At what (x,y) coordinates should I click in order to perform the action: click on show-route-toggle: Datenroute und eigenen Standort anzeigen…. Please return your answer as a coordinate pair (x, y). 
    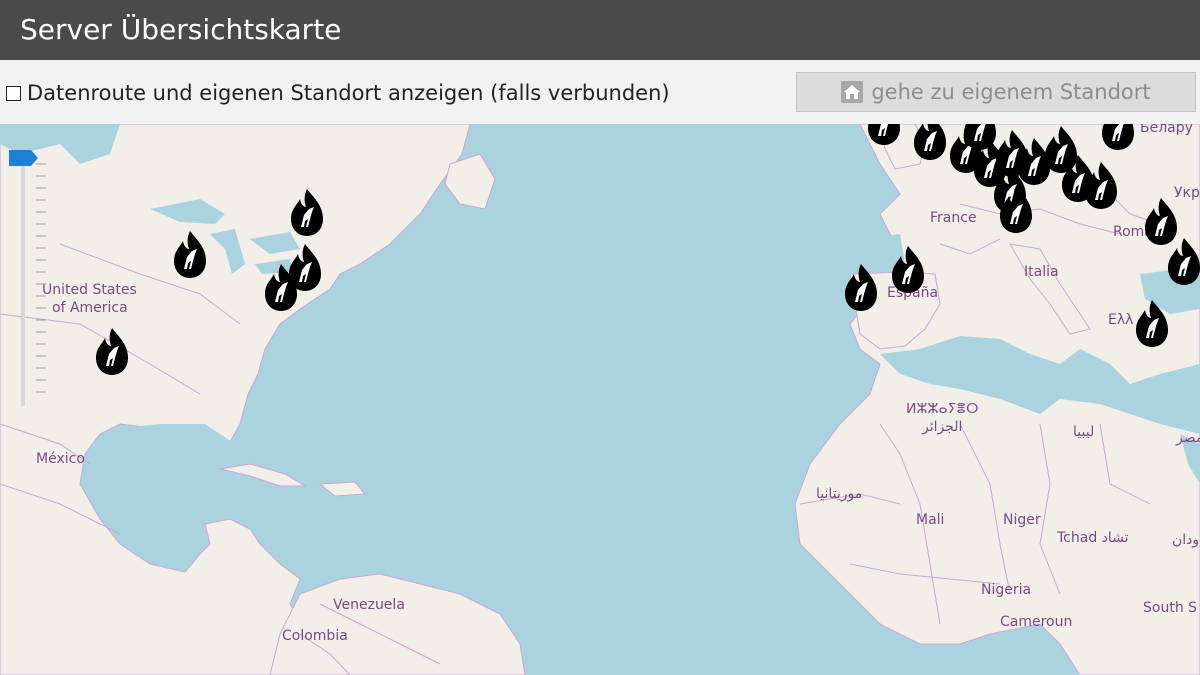
    Looking at the image, I should click on (338, 93).